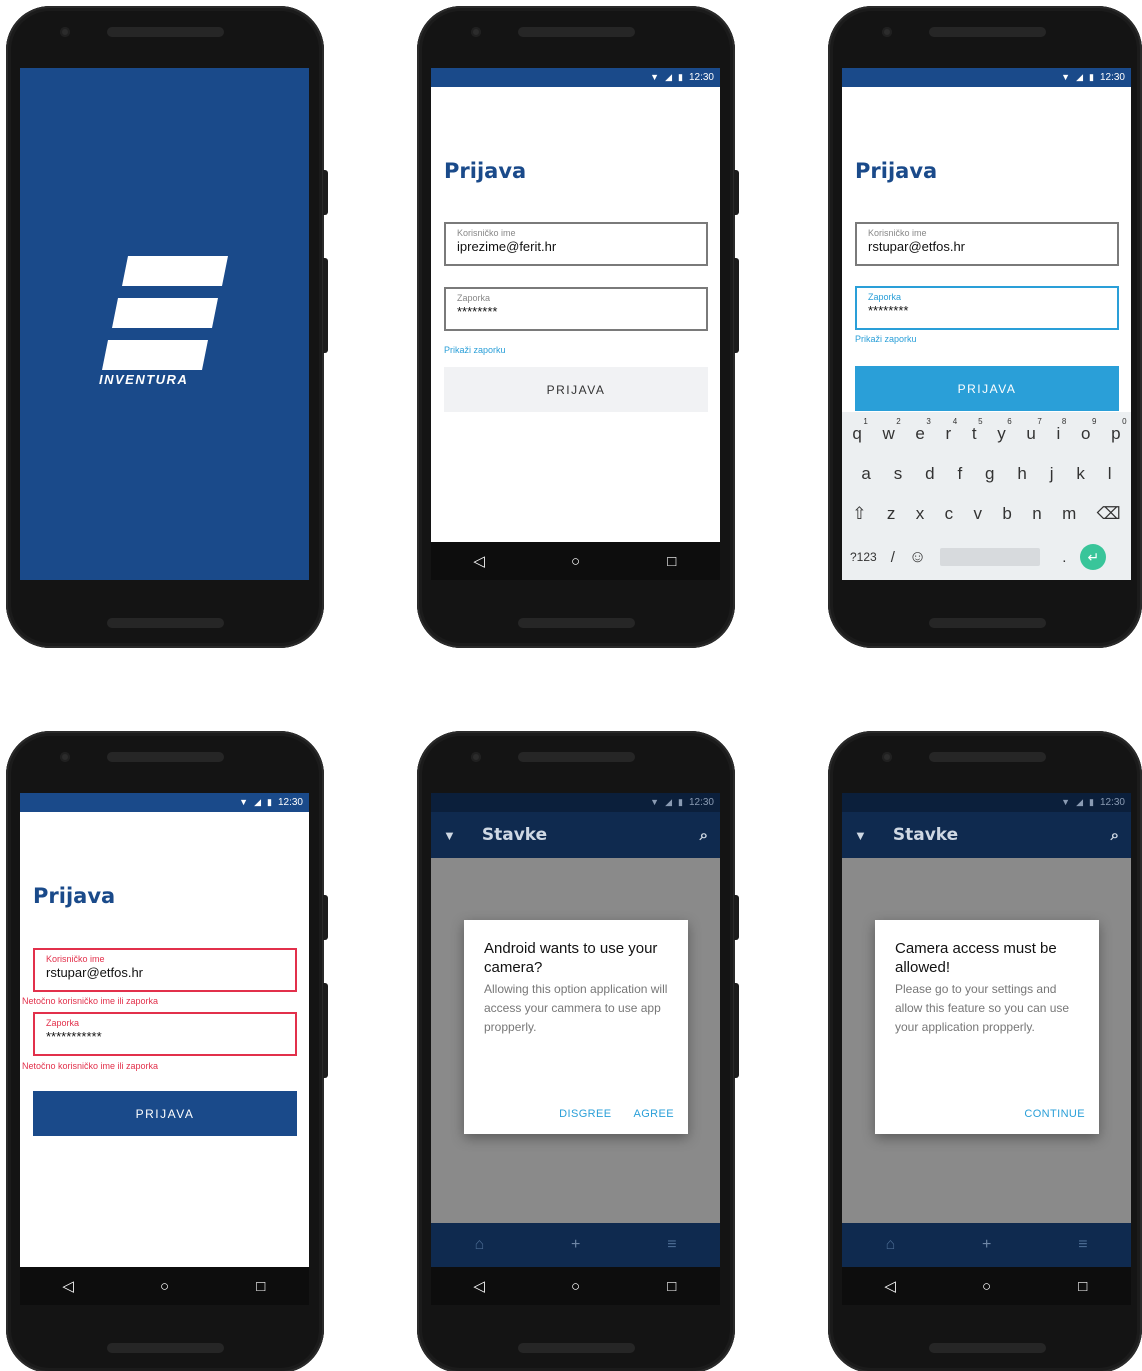 The width and height of the screenshot is (1142, 1371). I want to click on key-x: x, so click(920, 514).